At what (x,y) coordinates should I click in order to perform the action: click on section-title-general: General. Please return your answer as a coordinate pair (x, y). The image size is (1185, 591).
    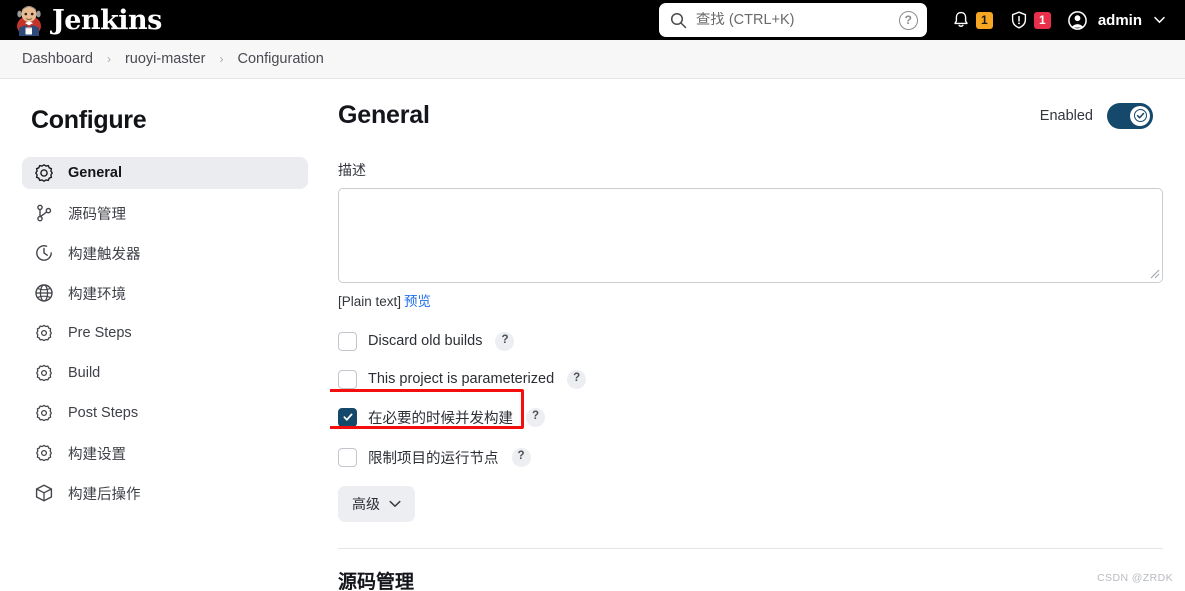
    Looking at the image, I should click on (384, 115).